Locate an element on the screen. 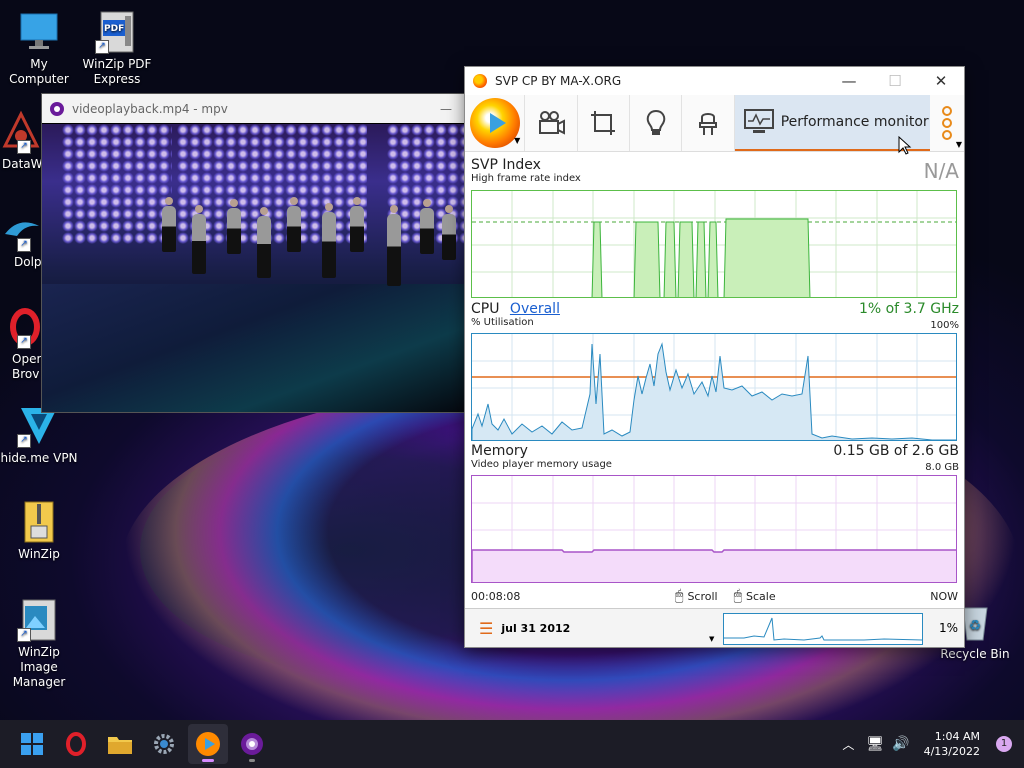 The width and height of the screenshot is (1024, 768). crop-button is located at coordinates (604, 123).